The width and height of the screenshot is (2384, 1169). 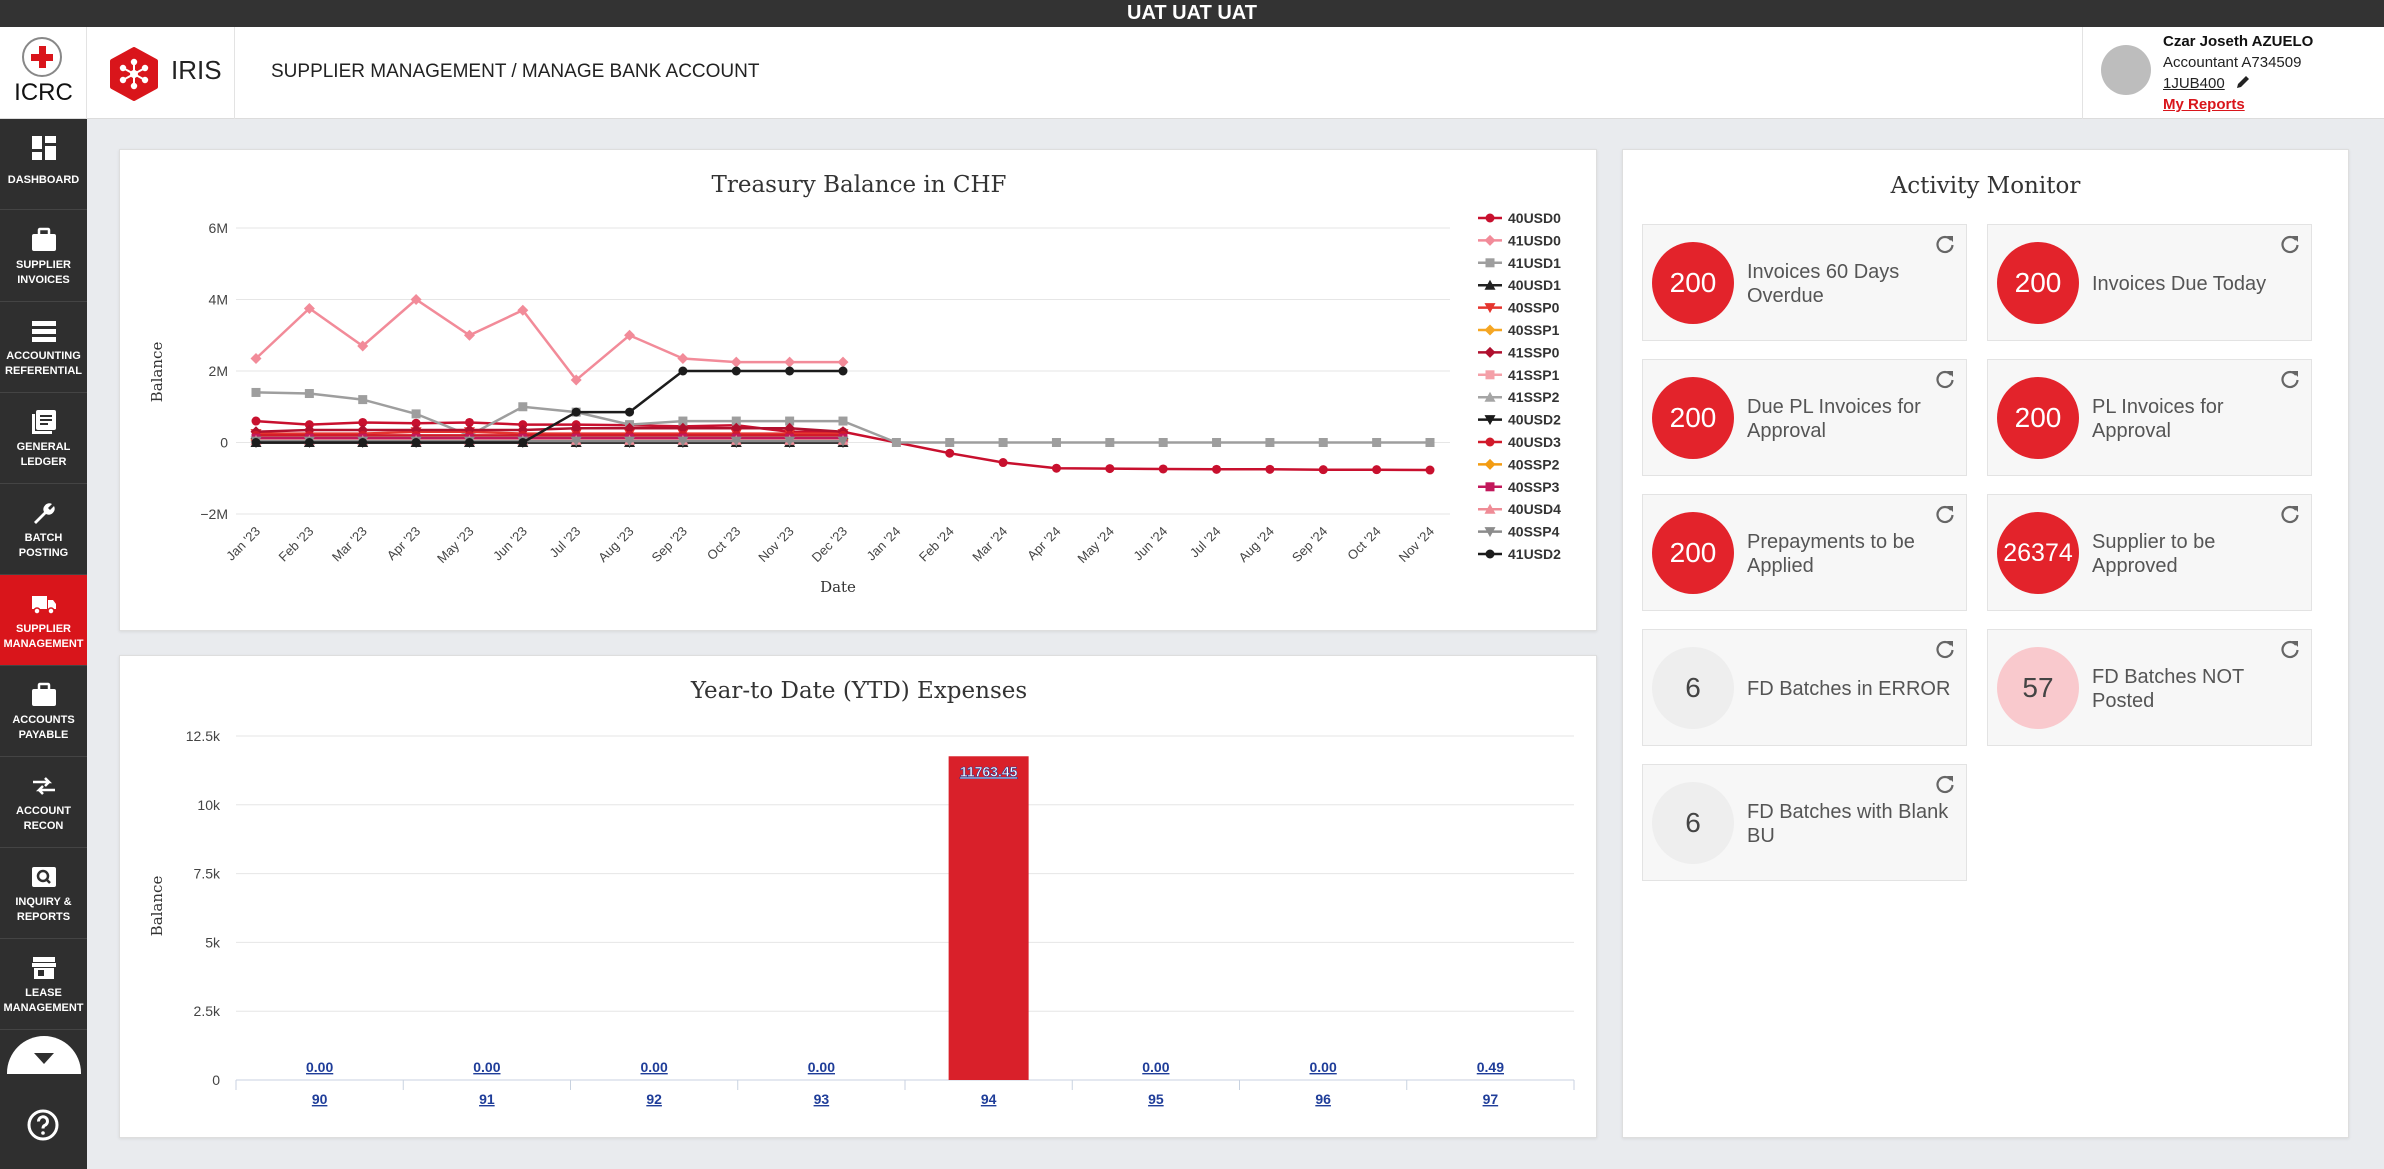 What do you see at coordinates (1534, 308) in the screenshot?
I see `legend-item-40ssp0: 40SSP0` at bounding box center [1534, 308].